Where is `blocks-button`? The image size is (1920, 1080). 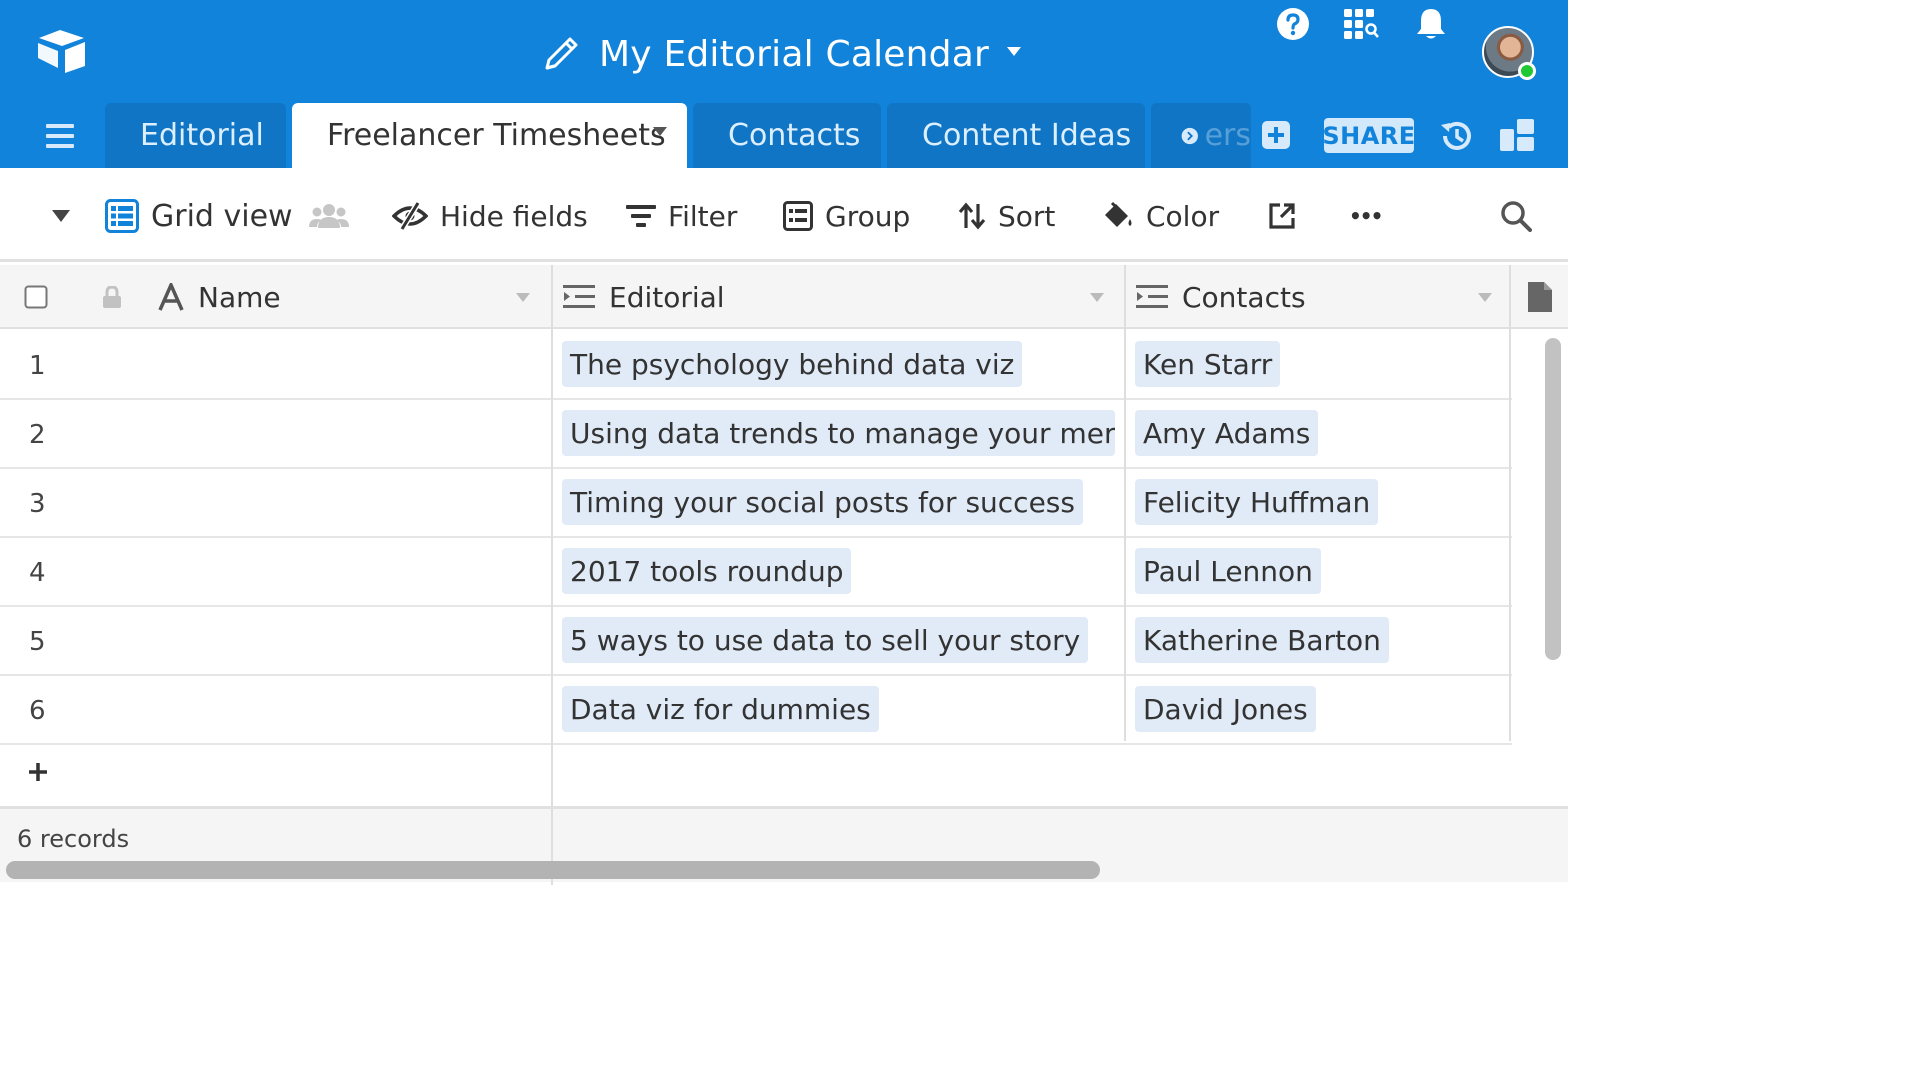 blocks-button is located at coordinates (1517, 135).